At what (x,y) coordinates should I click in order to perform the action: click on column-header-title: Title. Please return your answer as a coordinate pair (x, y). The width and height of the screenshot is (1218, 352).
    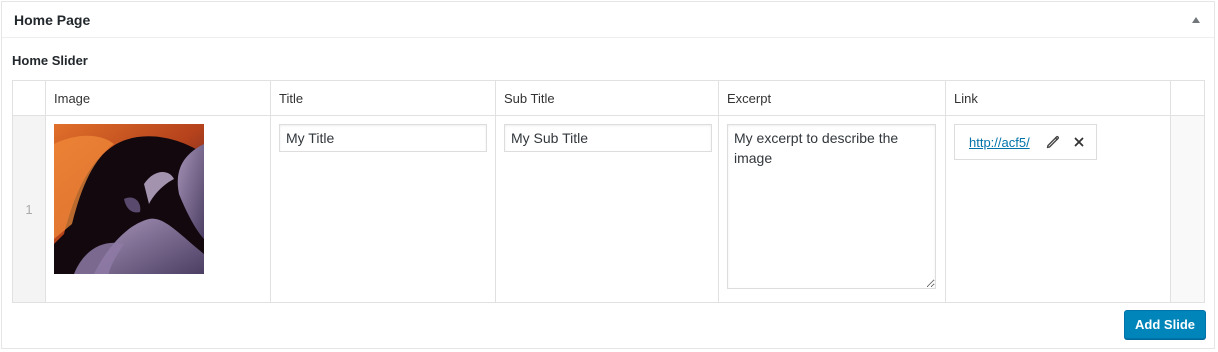
    Looking at the image, I should click on (383, 98).